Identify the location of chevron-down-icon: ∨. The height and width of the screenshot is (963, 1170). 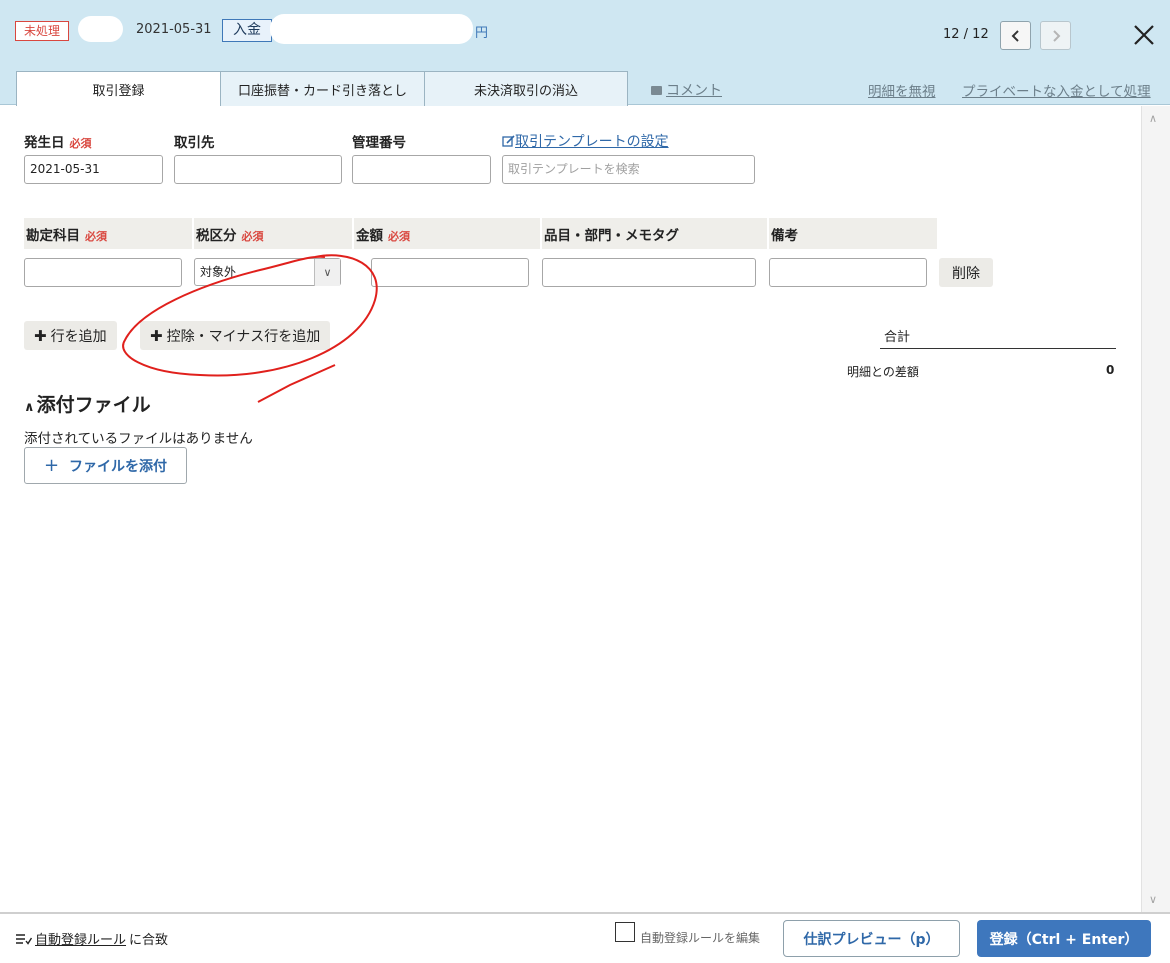
(327, 272).